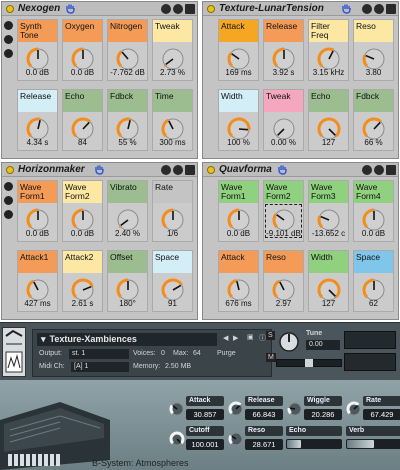 Image resolution: width=400 pixels, height=470 pixels. What do you see at coordinates (238, 120) in the screenshot?
I see `macro-width: Width 100 %` at bounding box center [238, 120].